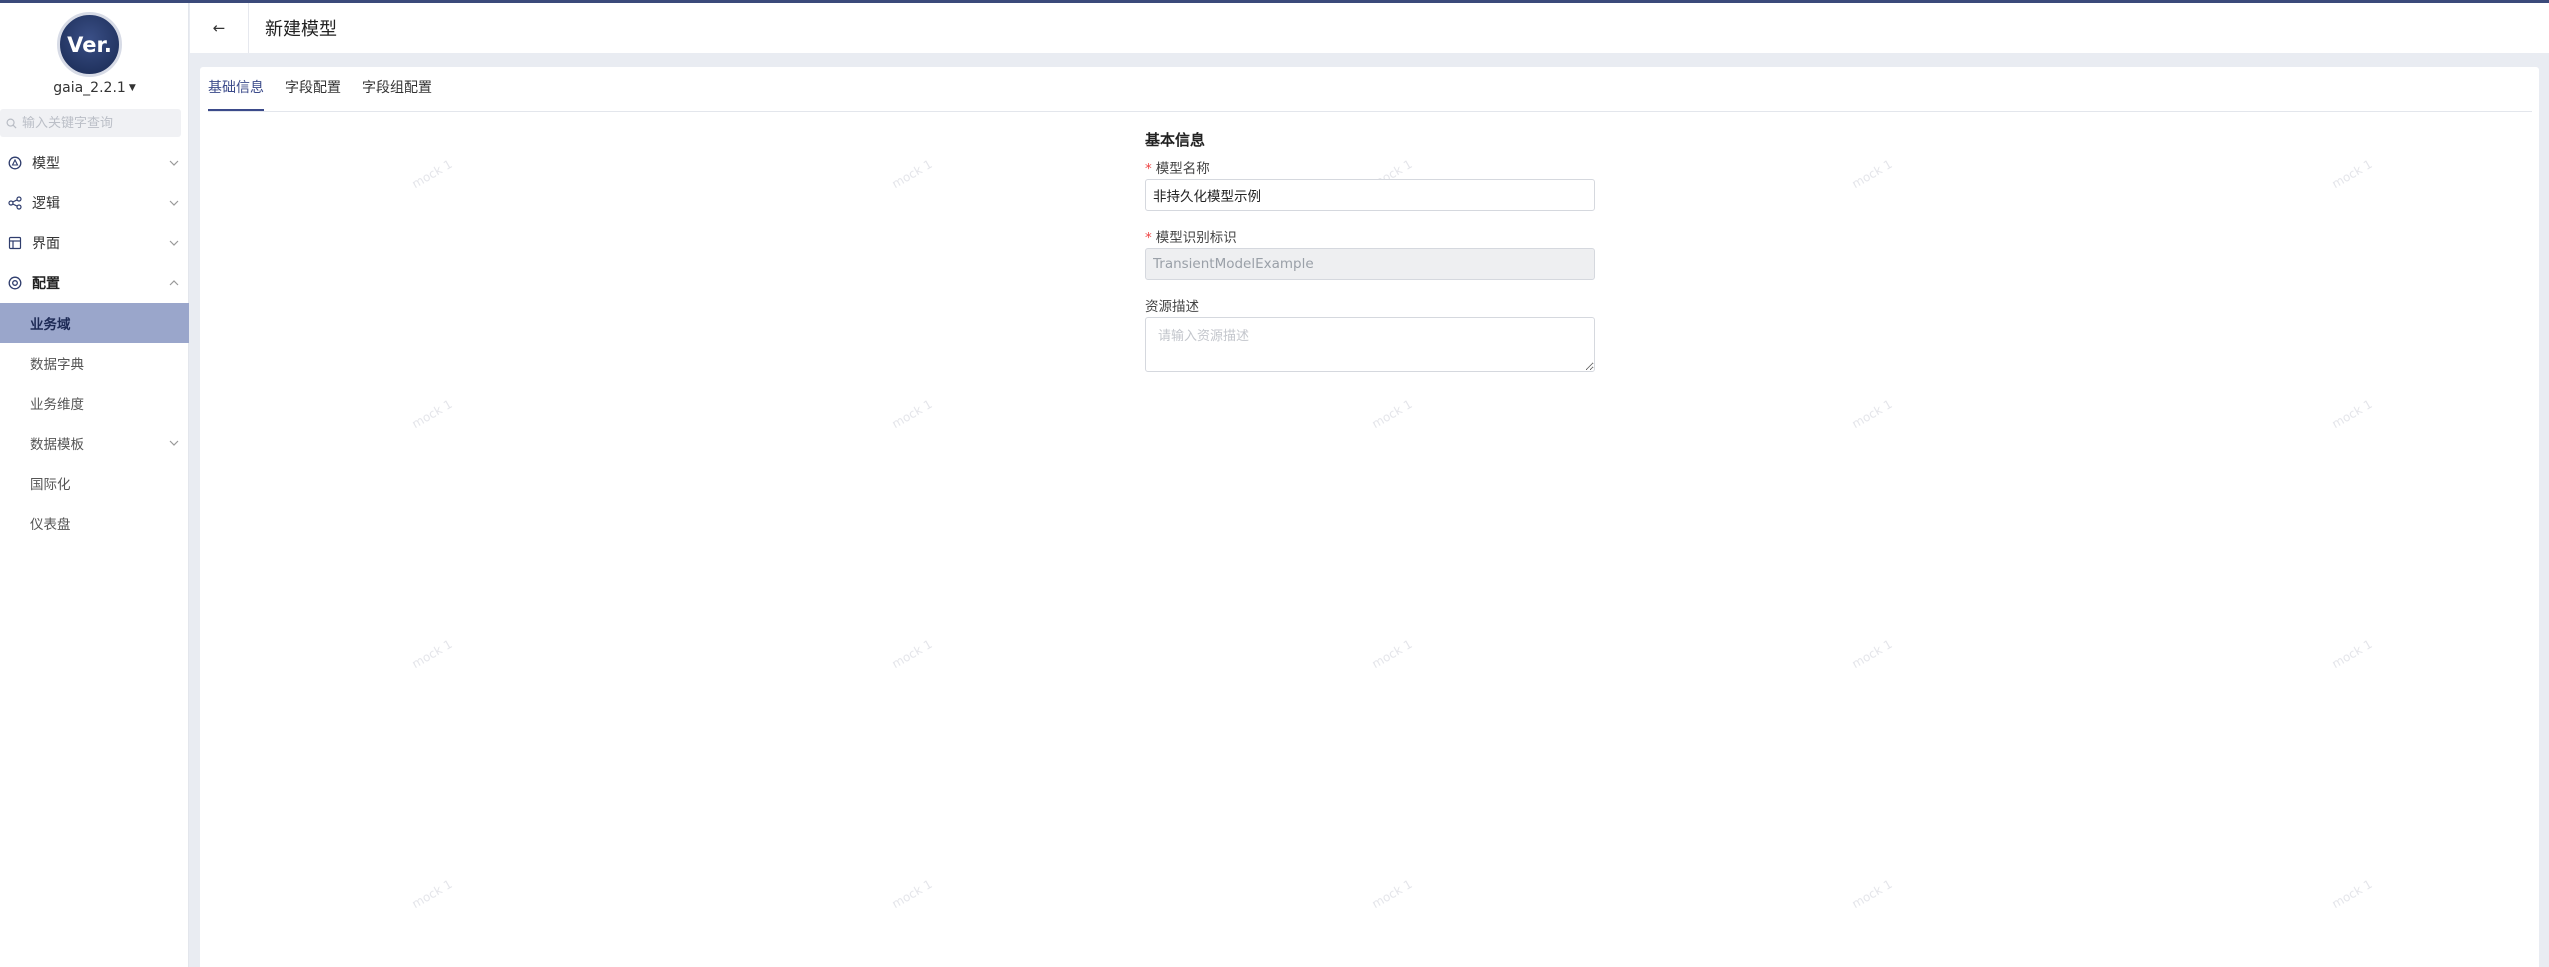  What do you see at coordinates (94, 163) in the screenshot?
I see `sidebar-item-model: 模型` at bounding box center [94, 163].